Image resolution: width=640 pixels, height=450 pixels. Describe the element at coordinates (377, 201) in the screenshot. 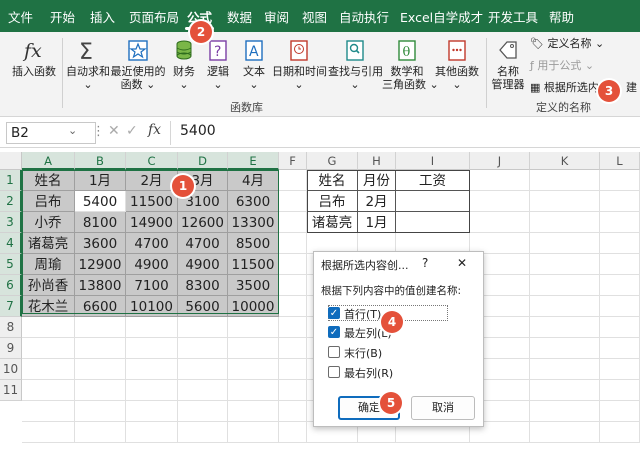

I see `lookup-cell: 2月` at that location.